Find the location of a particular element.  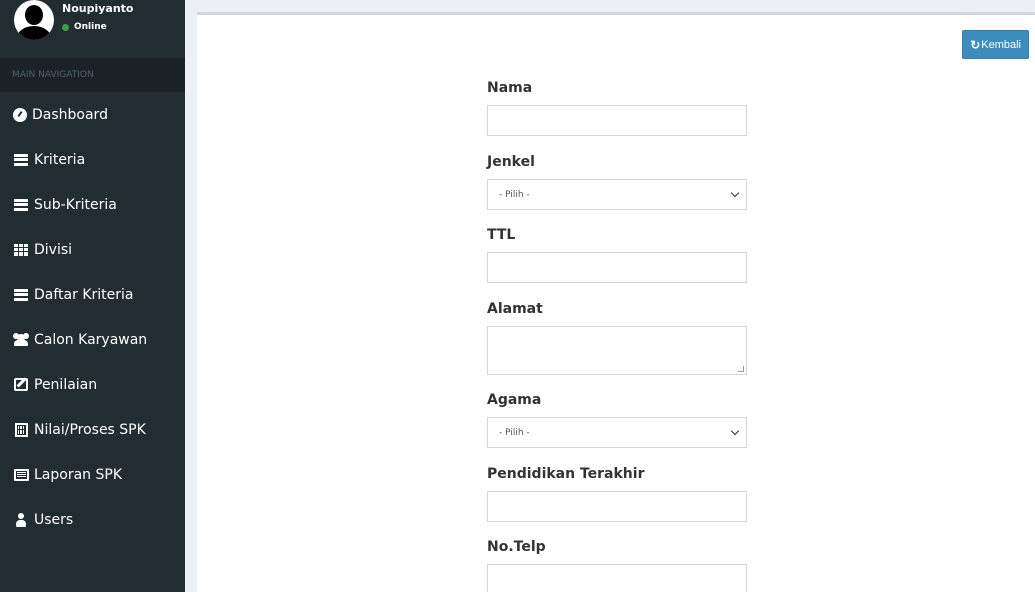

alamat-label: Alamat is located at coordinates (515, 309).